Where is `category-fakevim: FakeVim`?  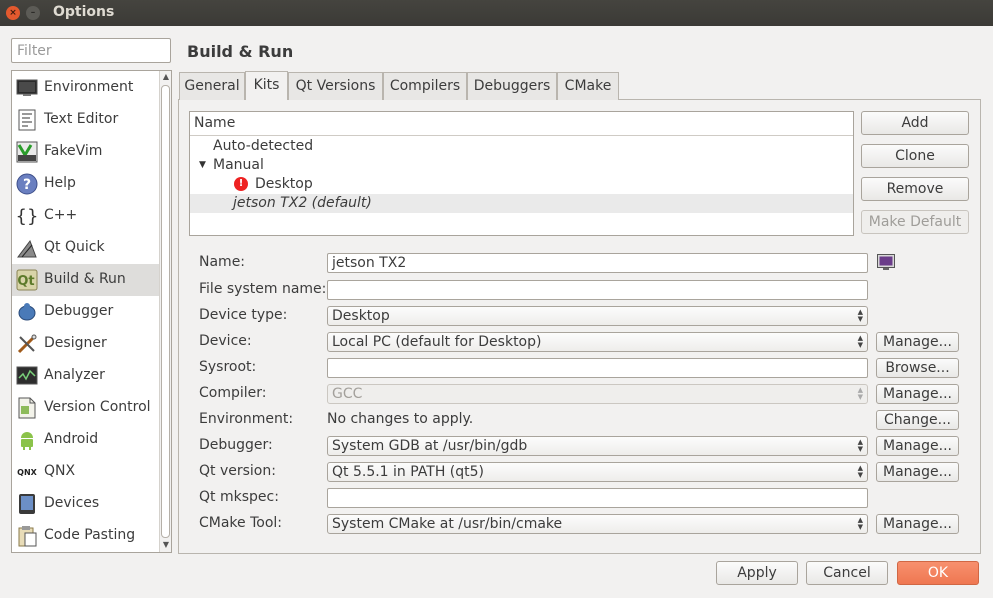 category-fakevim: FakeVim is located at coordinates (85, 152).